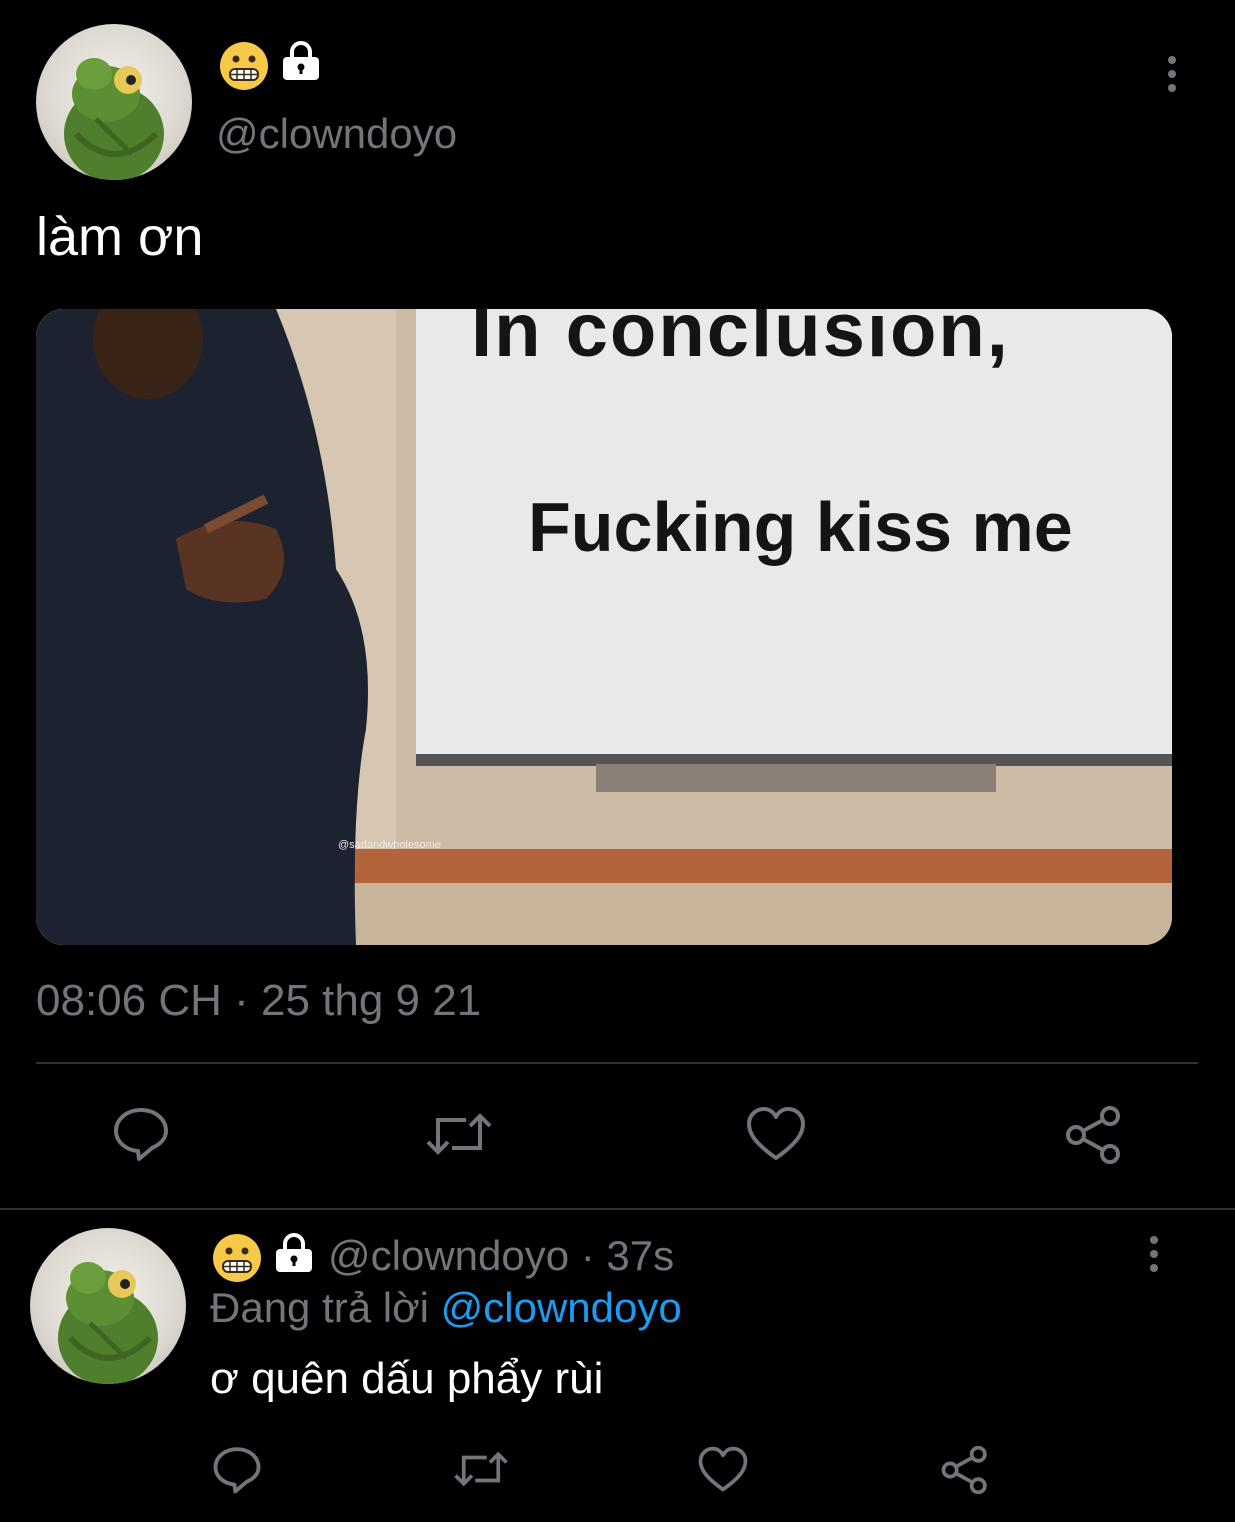  What do you see at coordinates (740, 341) in the screenshot?
I see `meme-headline: In conclusion,` at bounding box center [740, 341].